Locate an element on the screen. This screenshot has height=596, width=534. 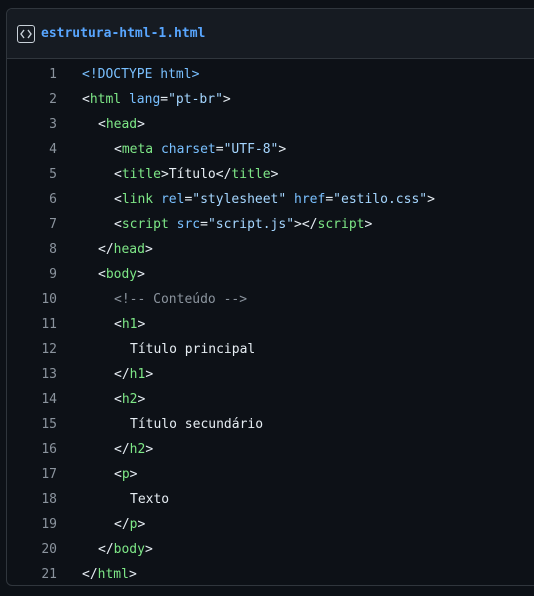
code-token: "UTF-8" is located at coordinates (251, 149).